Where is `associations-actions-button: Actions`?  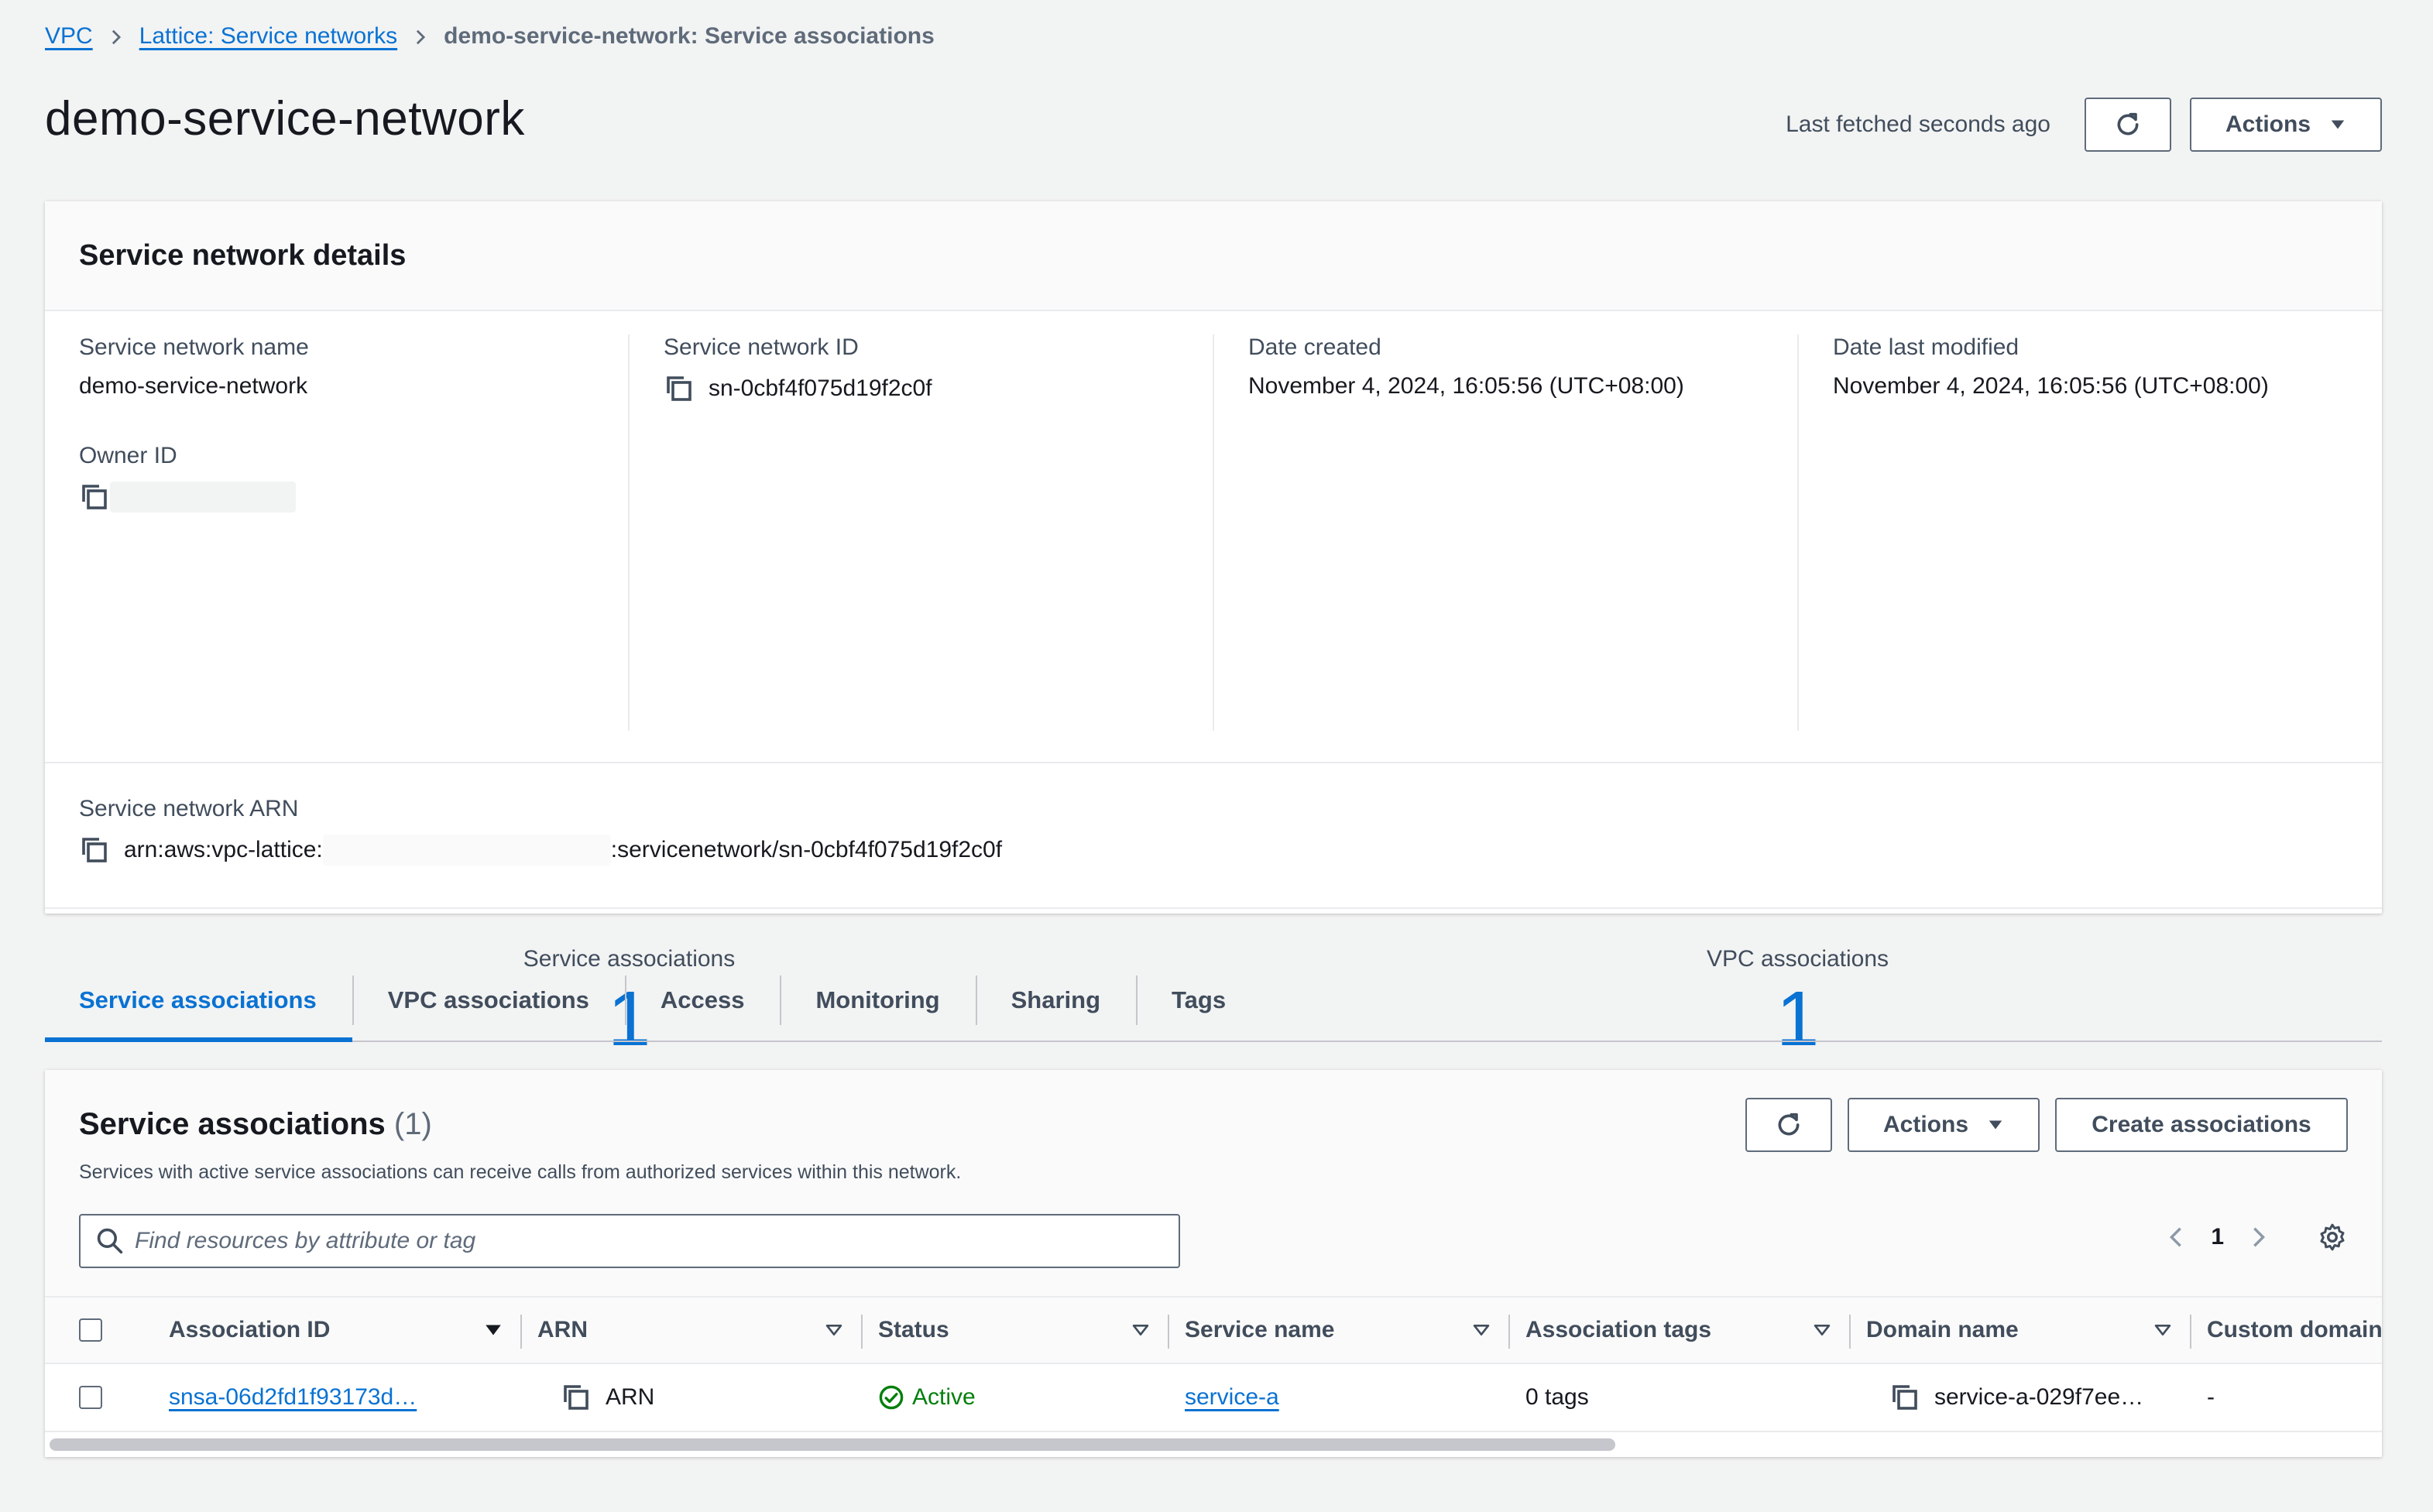 associations-actions-button: Actions is located at coordinates (1944, 1125).